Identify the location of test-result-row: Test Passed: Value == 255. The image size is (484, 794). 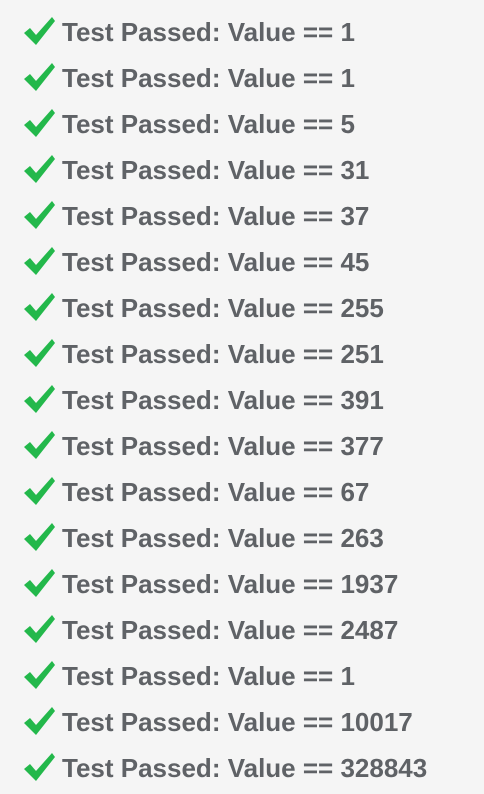
(203, 308).